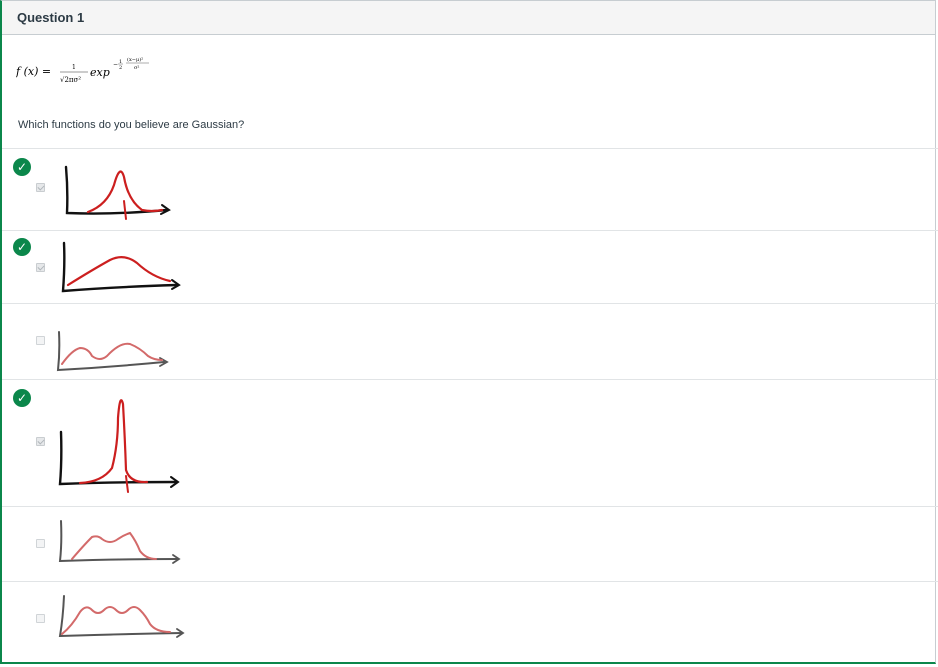 The width and height of the screenshot is (938, 667). Describe the element at coordinates (120, 68) in the screenshot. I see `formula-exponent-coef-den: 2` at that location.